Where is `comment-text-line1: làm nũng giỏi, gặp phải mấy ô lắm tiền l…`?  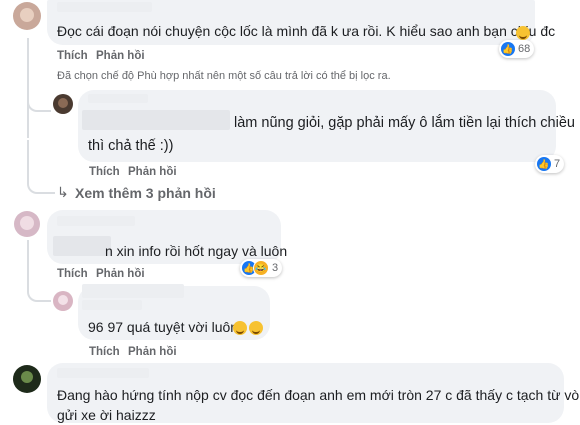
comment-text-line1: làm nũng giỏi, gặp phải mấy ô lắm tiền l… is located at coordinates (404, 123).